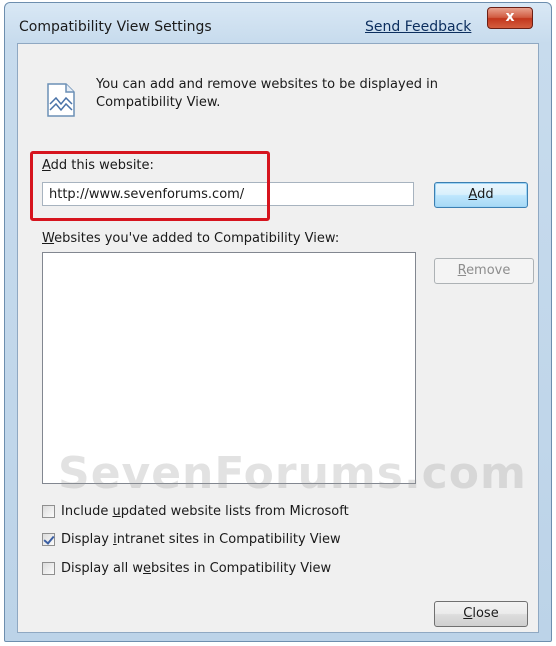 Image resolution: width=556 pixels, height=646 pixels. What do you see at coordinates (102, 568) in the screenshot?
I see `display-all-websites-label-pre: Display all w` at bounding box center [102, 568].